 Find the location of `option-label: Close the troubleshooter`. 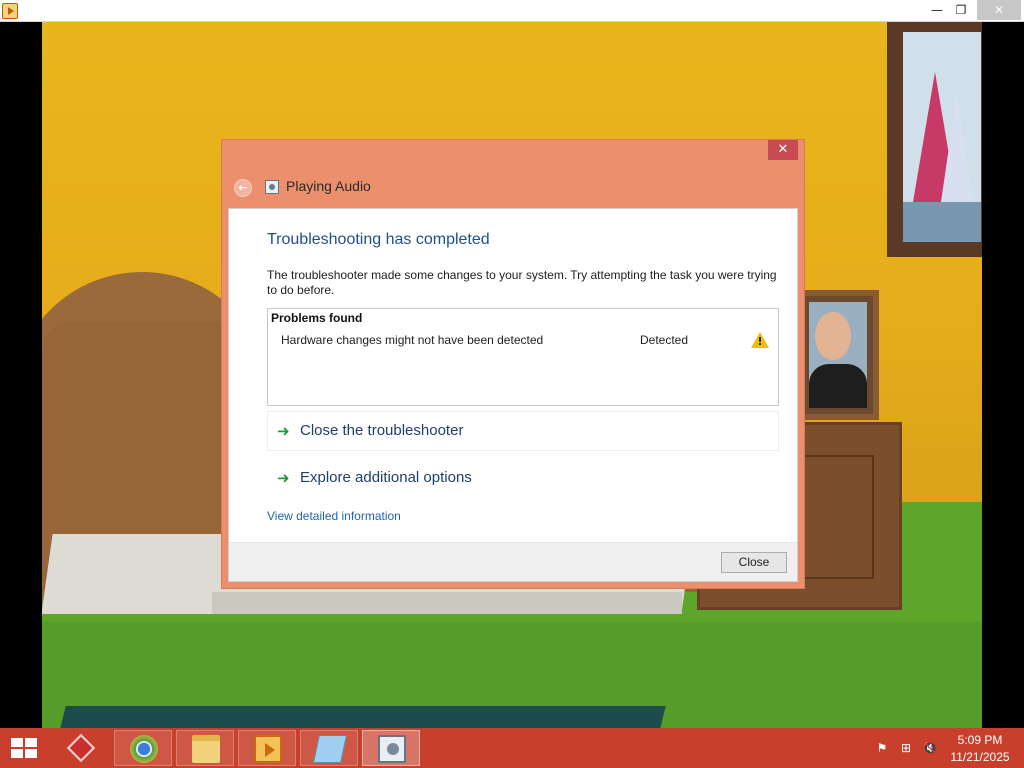

option-label: Close the troubleshooter is located at coordinates (382, 430).